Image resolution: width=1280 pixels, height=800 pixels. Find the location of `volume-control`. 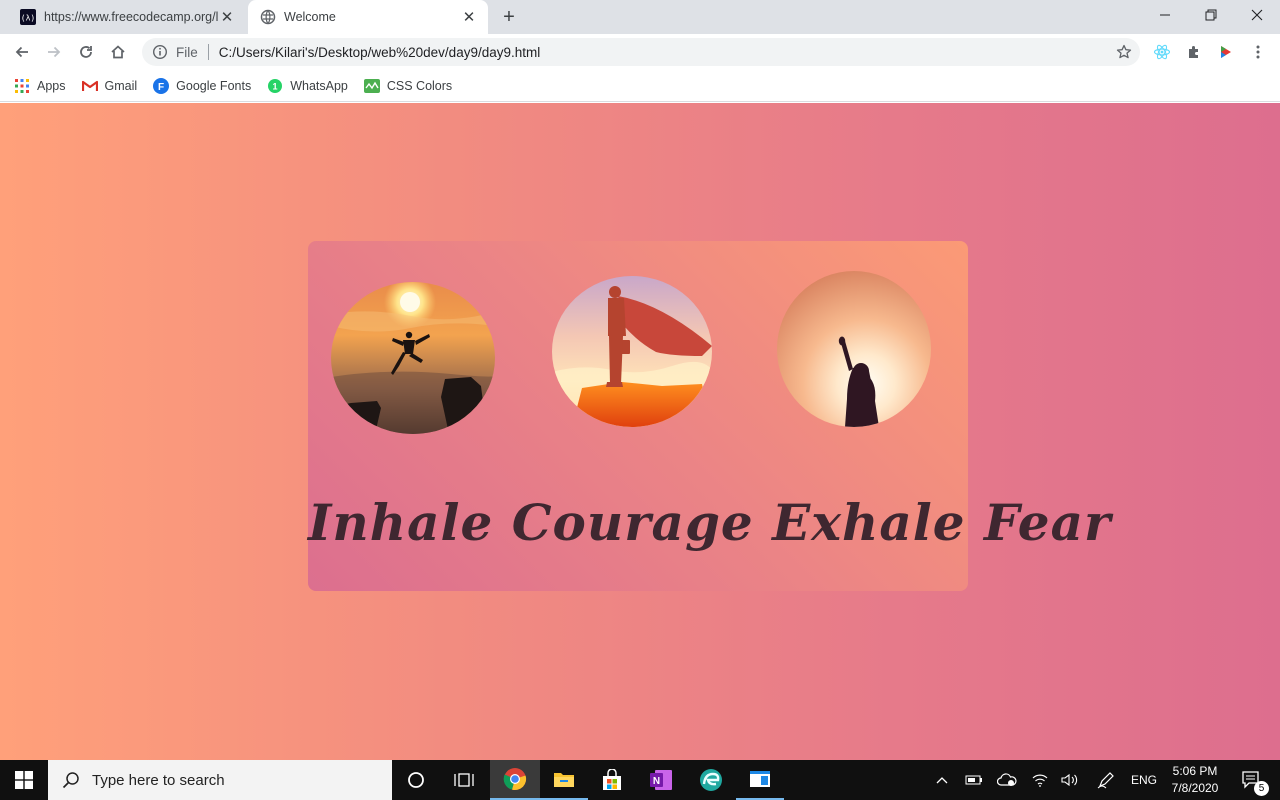

volume-control is located at coordinates (1070, 780).